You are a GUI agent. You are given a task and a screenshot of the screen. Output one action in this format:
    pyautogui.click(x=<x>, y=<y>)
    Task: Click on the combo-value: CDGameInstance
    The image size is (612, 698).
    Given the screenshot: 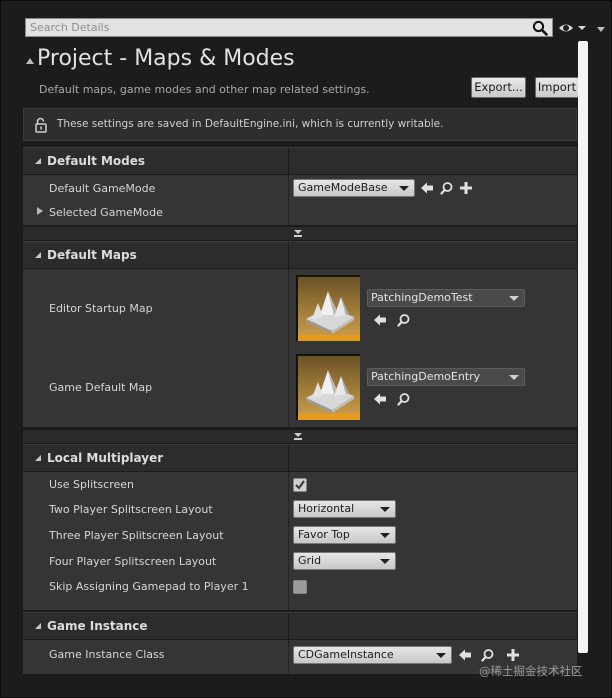 What is the action you would take?
    pyautogui.click(x=346, y=654)
    